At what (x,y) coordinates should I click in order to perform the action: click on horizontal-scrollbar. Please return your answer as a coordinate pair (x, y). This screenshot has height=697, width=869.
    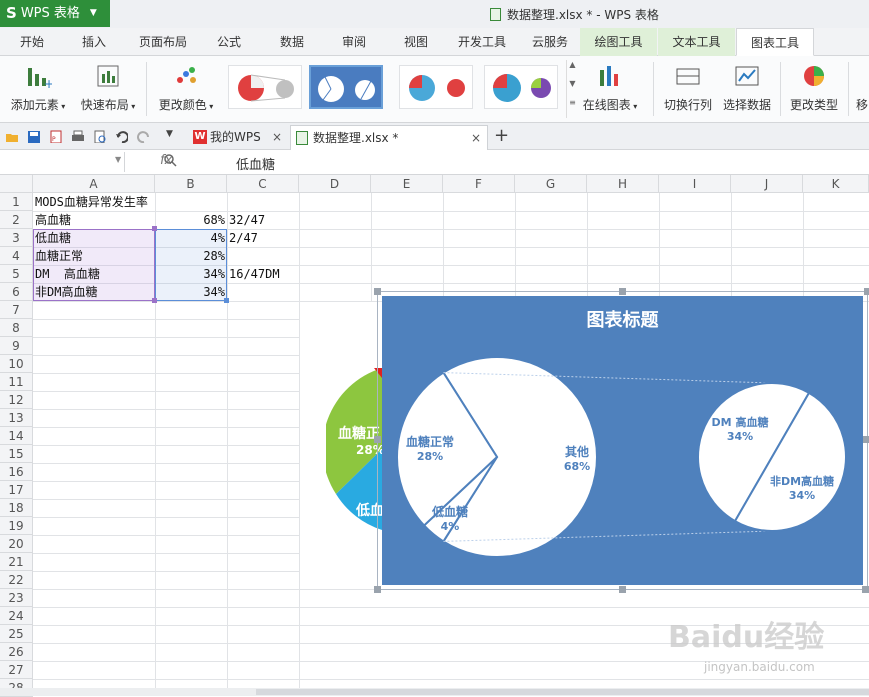
    Looking at the image, I should click on (434, 692).